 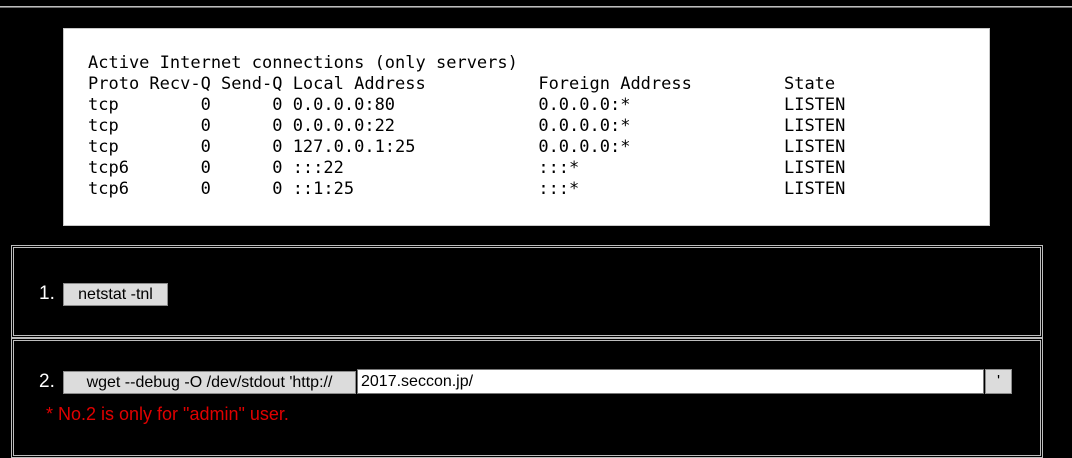 What do you see at coordinates (467, 105) in the screenshot?
I see `output-line: tcp 0 0 0.0.0.0:80 0.0.0.0:* LISTEN` at bounding box center [467, 105].